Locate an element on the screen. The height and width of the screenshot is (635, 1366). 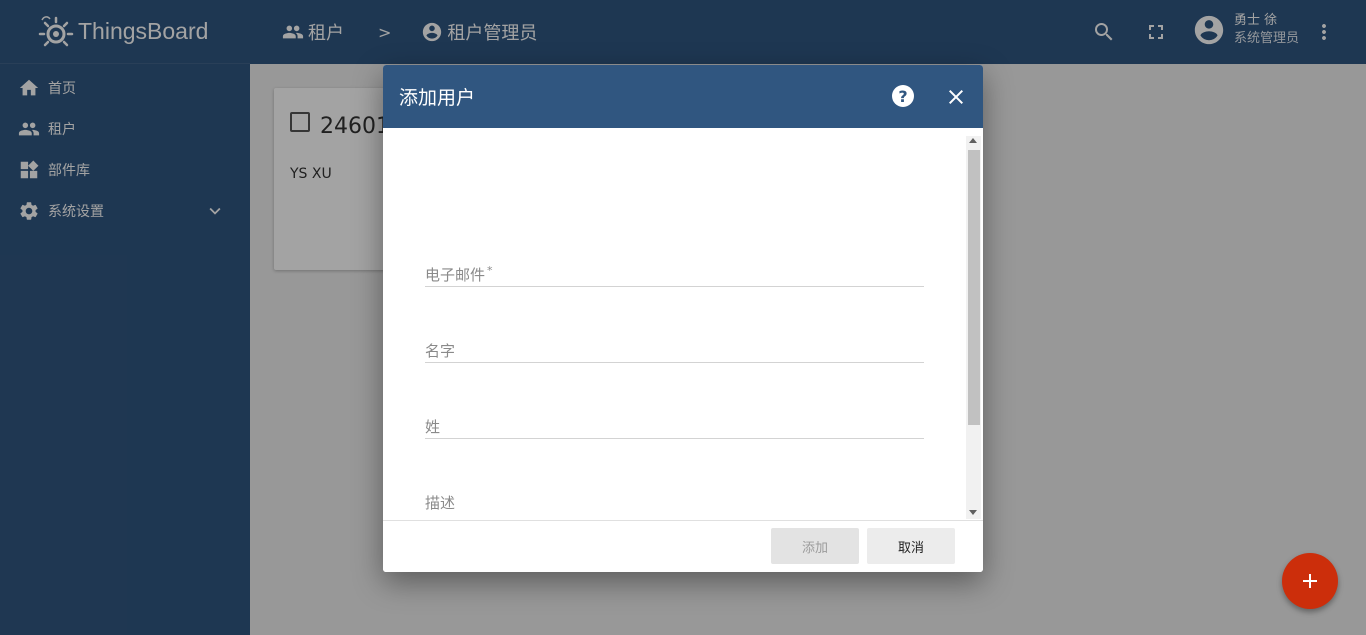
add-button: 添加 is located at coordinates (815, 546).